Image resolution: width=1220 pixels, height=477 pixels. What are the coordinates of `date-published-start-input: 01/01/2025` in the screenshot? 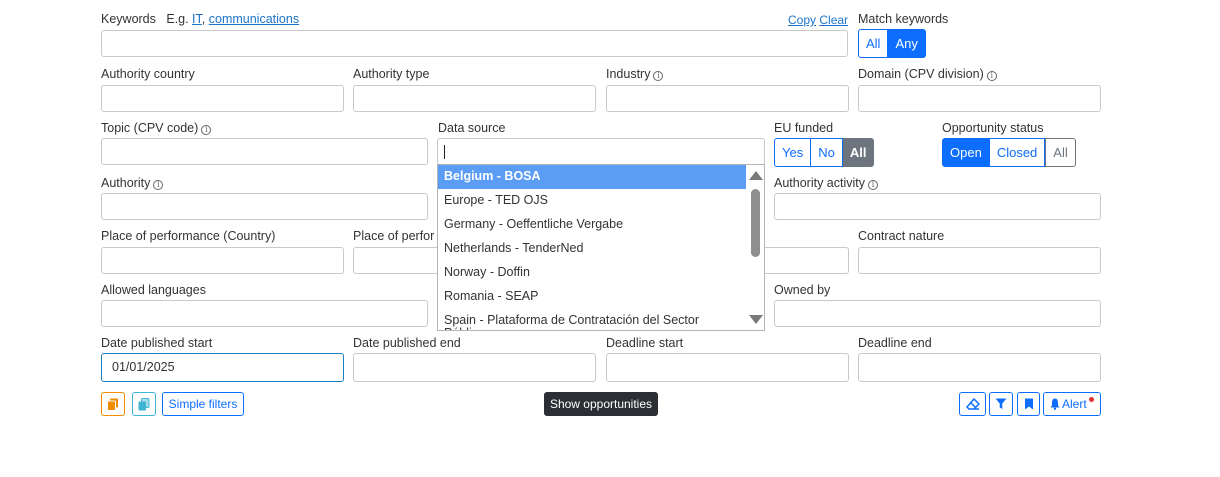 It's located at (222, 367).